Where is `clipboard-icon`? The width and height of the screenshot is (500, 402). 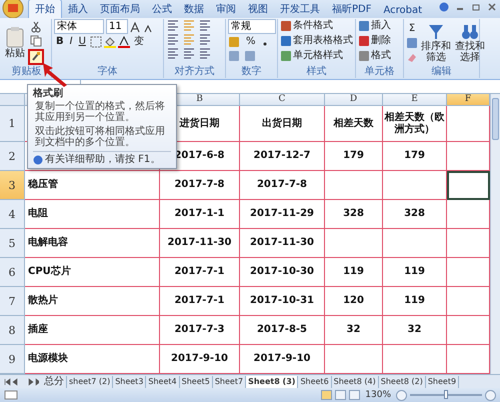
clipboard-icon is located at coordinates (15, 37).